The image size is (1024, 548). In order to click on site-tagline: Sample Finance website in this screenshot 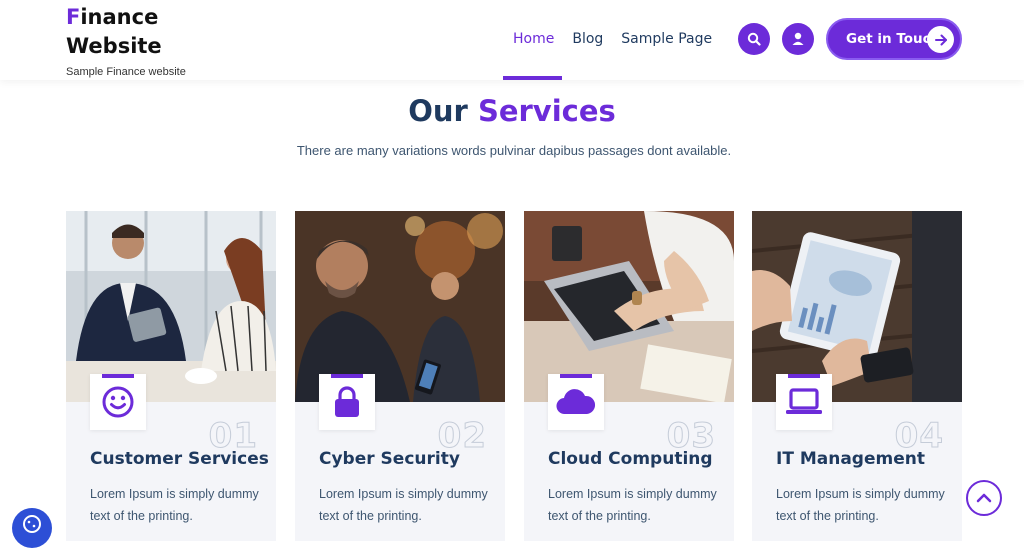, I will do `click(126, 72)`.